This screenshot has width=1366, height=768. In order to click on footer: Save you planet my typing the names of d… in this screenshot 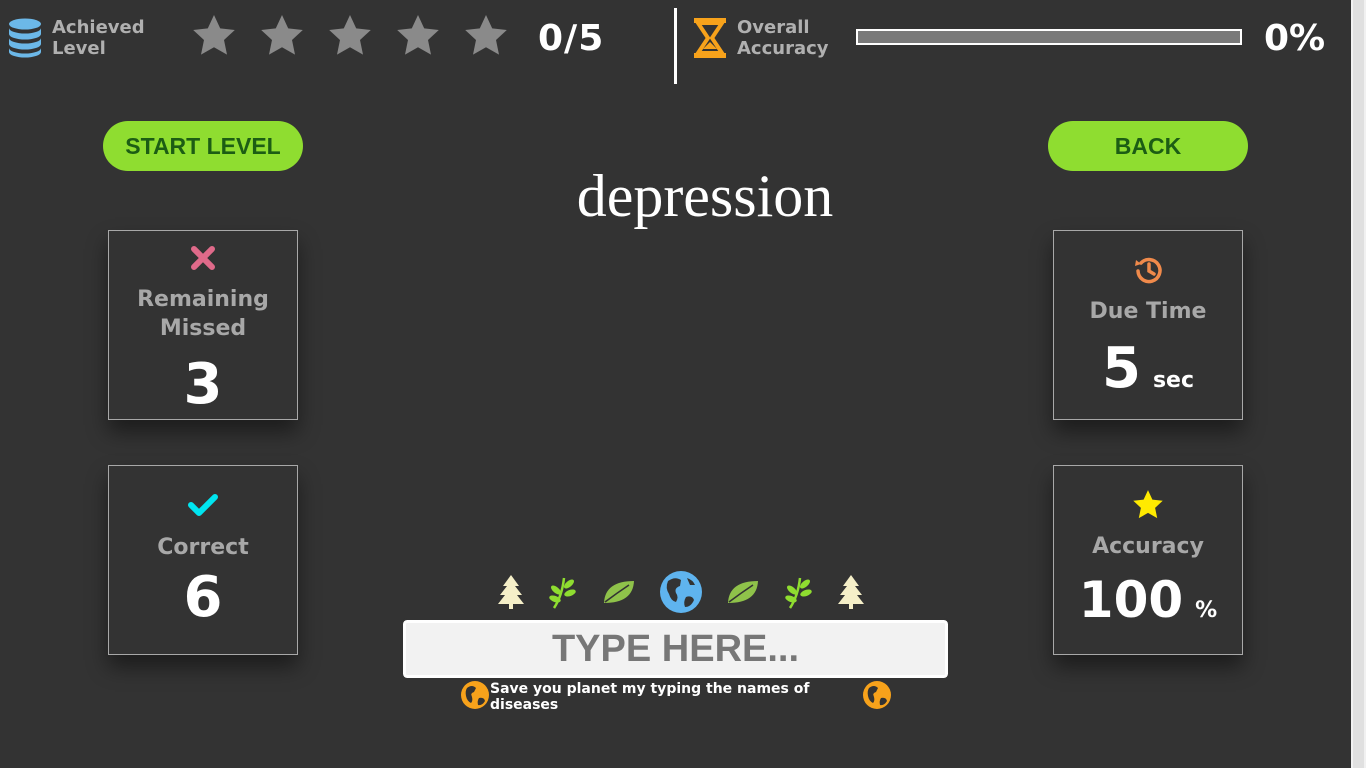, I will do `click(676, 697)`.